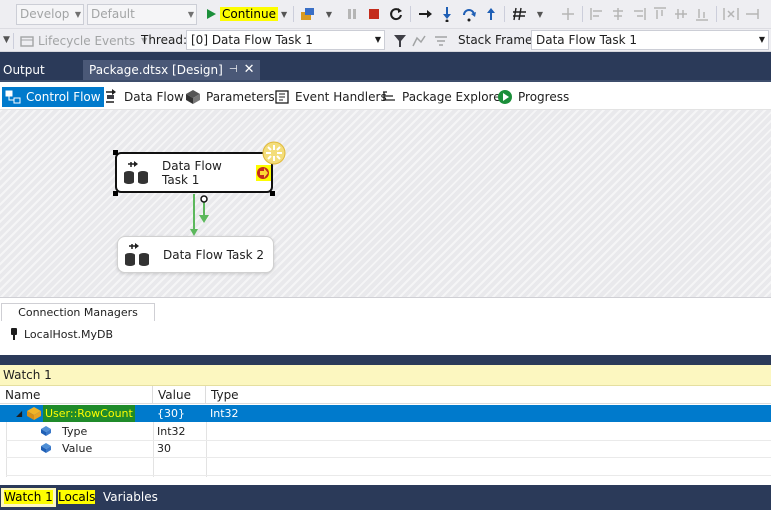  I want to click on thread-combo: [0] Data Flow Task 1 ▼, so click(285, 40).